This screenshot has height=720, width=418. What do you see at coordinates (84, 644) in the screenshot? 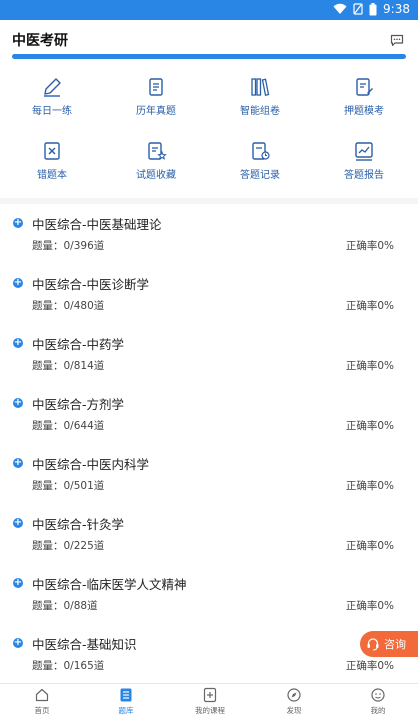
I see `list-item-title: 中医综合-基础知识` at bounding box center [84, 644].